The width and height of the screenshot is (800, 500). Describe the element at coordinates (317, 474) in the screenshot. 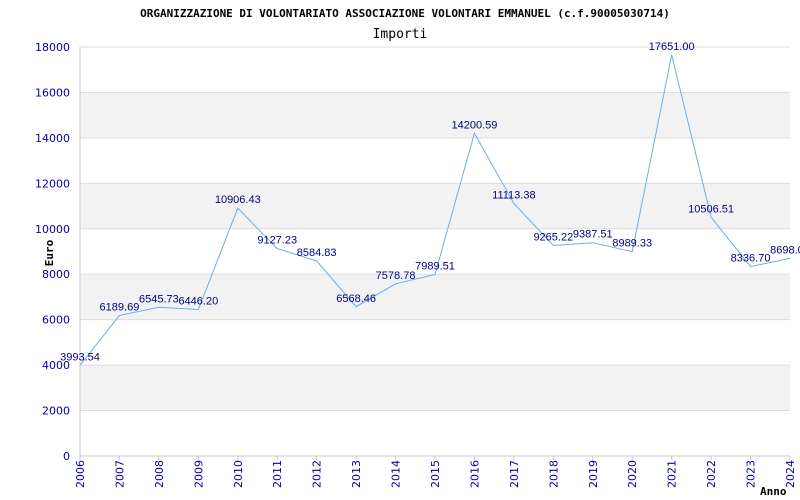

I see `x-tick-label: 2012` at that location.